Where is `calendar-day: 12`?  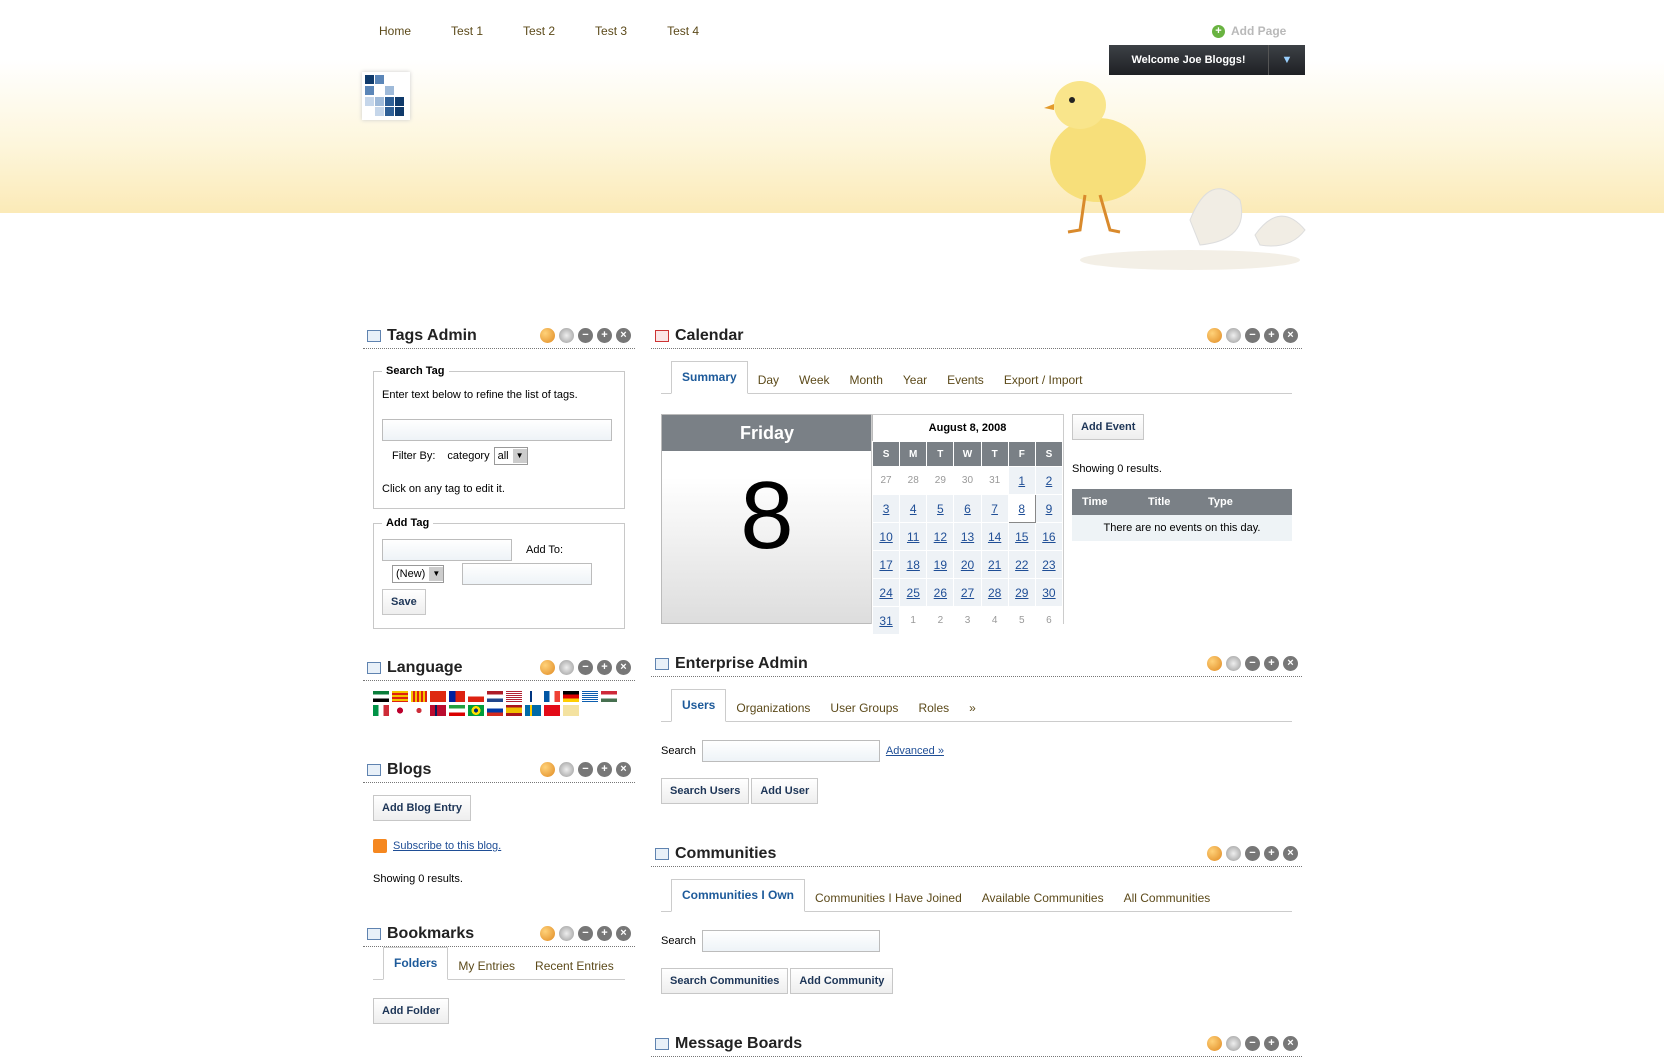
calendar-day: 12 is located at coordinates (940, 536).